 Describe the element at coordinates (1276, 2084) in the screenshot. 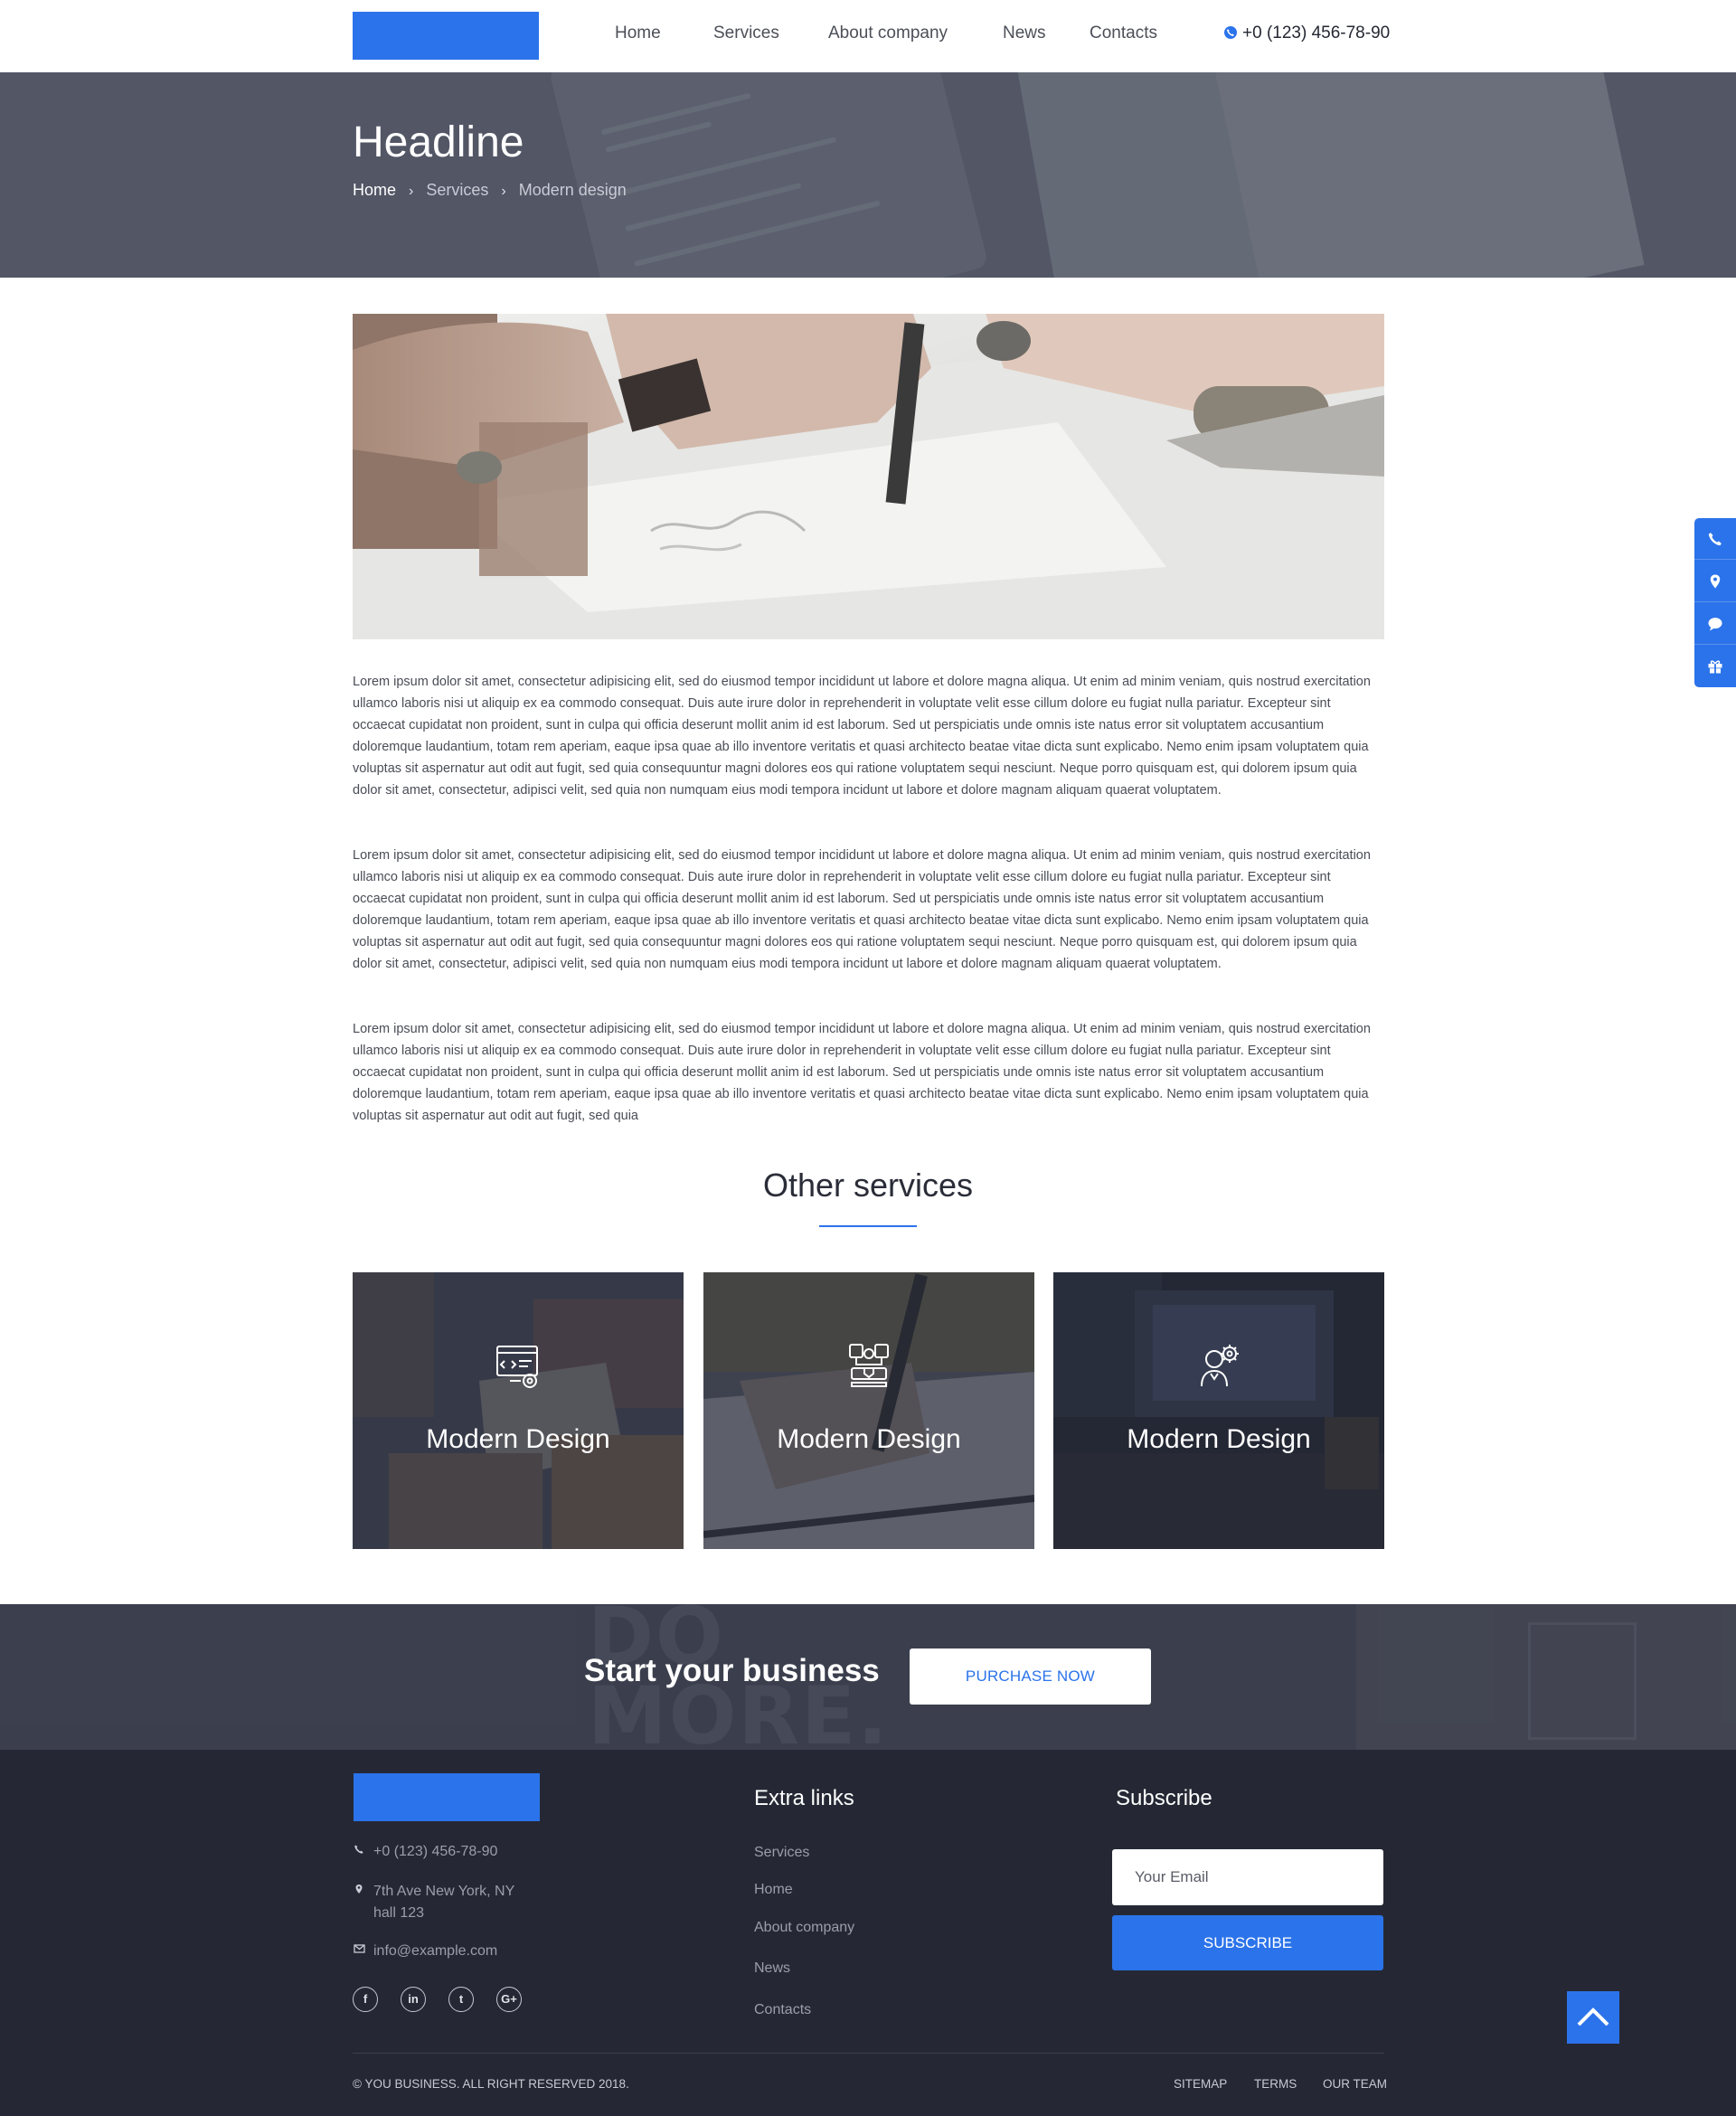

I see `footer-link-terms: TERMS` at that location.